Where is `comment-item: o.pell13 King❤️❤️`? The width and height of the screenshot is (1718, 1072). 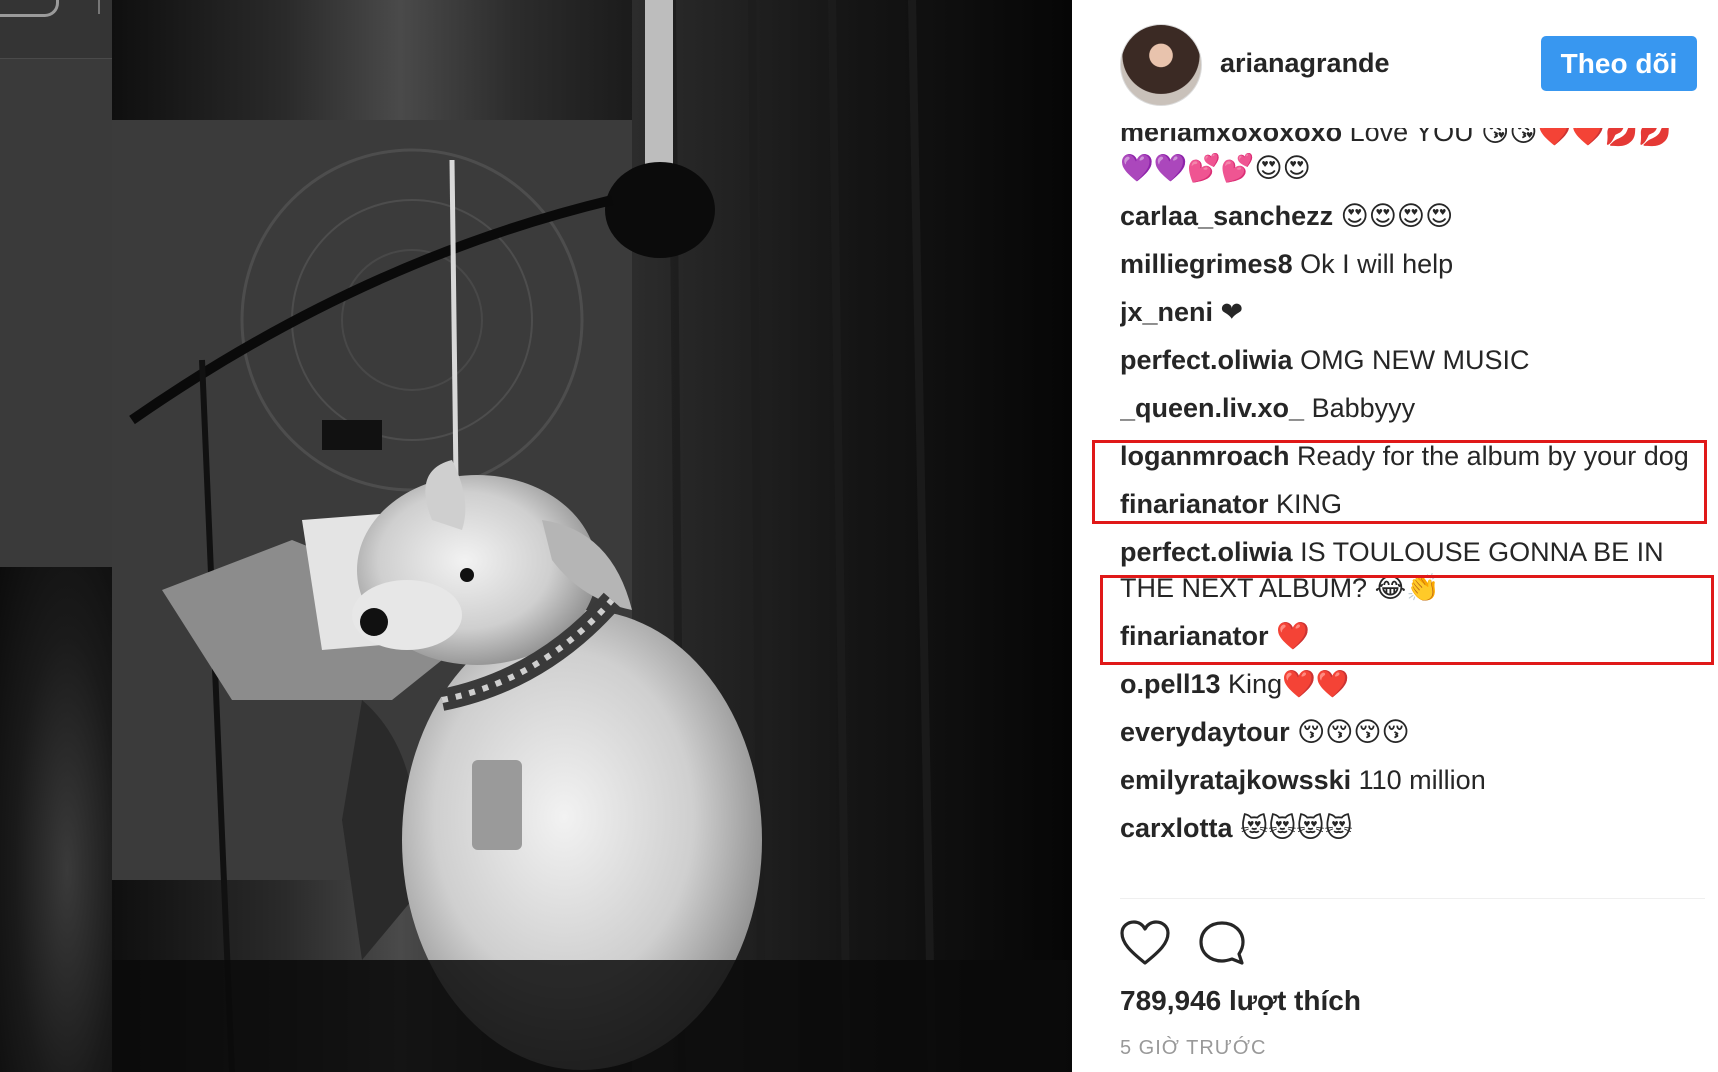 comment-item: o.pell13 King❤️❤️ is located at coordinates (1412, 684).